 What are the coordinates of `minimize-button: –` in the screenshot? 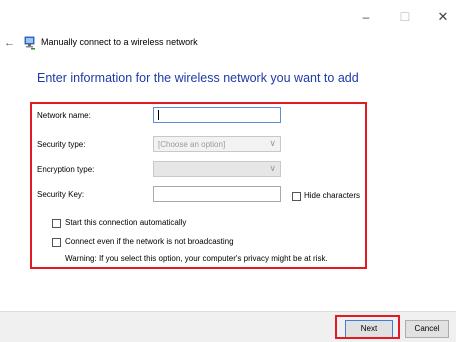 It's located at (366, 17).